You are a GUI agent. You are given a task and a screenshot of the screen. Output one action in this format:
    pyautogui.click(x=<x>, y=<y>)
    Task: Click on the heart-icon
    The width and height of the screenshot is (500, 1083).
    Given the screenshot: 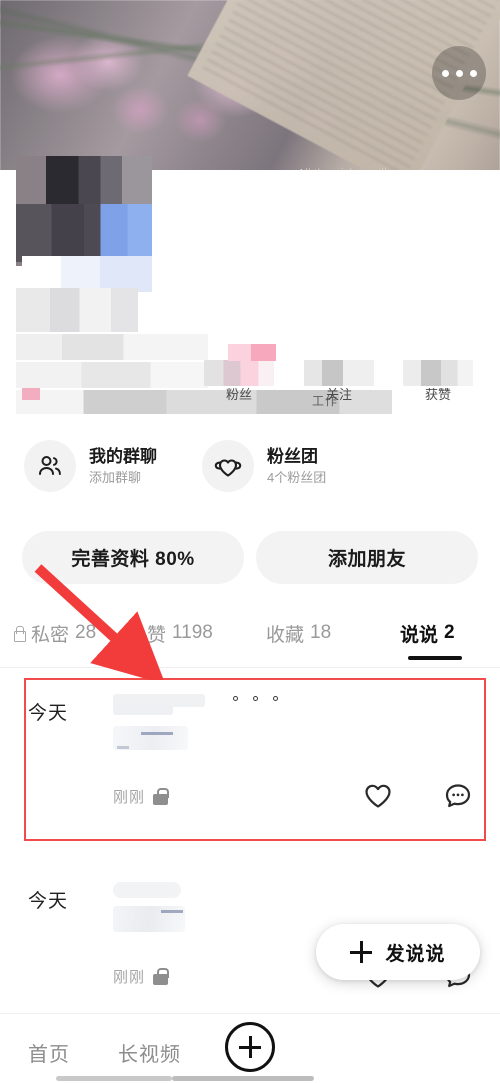 What is the action you would take?
    pyautogui.click(x=378, y=796)
    